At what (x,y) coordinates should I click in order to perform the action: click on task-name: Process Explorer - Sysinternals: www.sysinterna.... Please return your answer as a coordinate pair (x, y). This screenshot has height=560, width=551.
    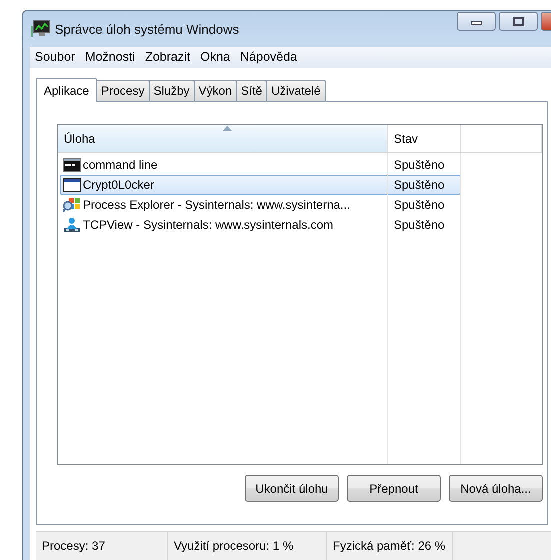
    Looking at the image, I should click on (216, 205).